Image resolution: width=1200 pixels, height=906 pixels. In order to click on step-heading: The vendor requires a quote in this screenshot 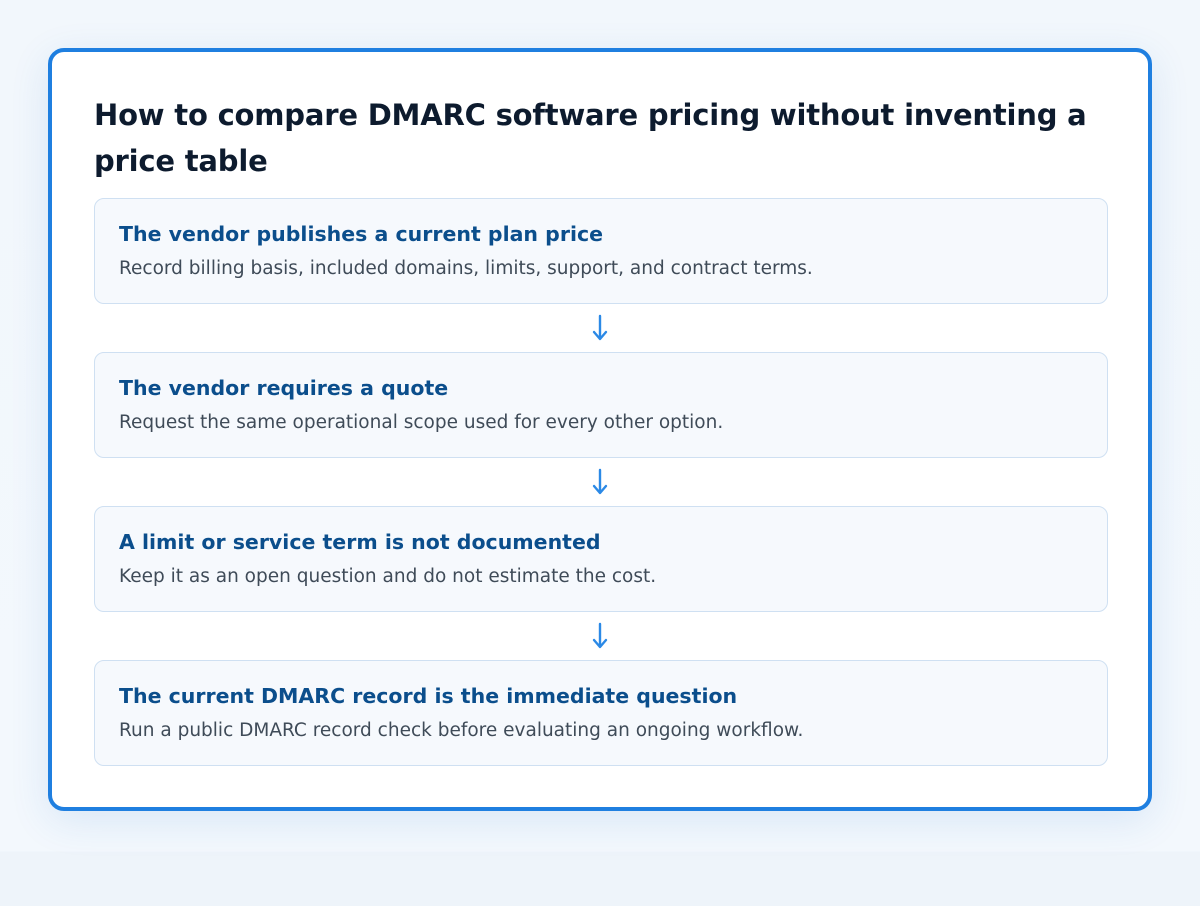, I will do `click(284, 388)`.